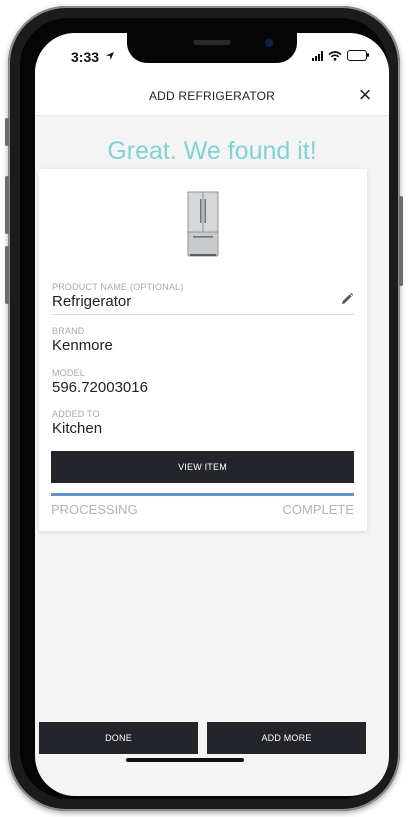 The height and width of the screenshot is (817, 408). I want to click on progress-fill, so click(202, 494).